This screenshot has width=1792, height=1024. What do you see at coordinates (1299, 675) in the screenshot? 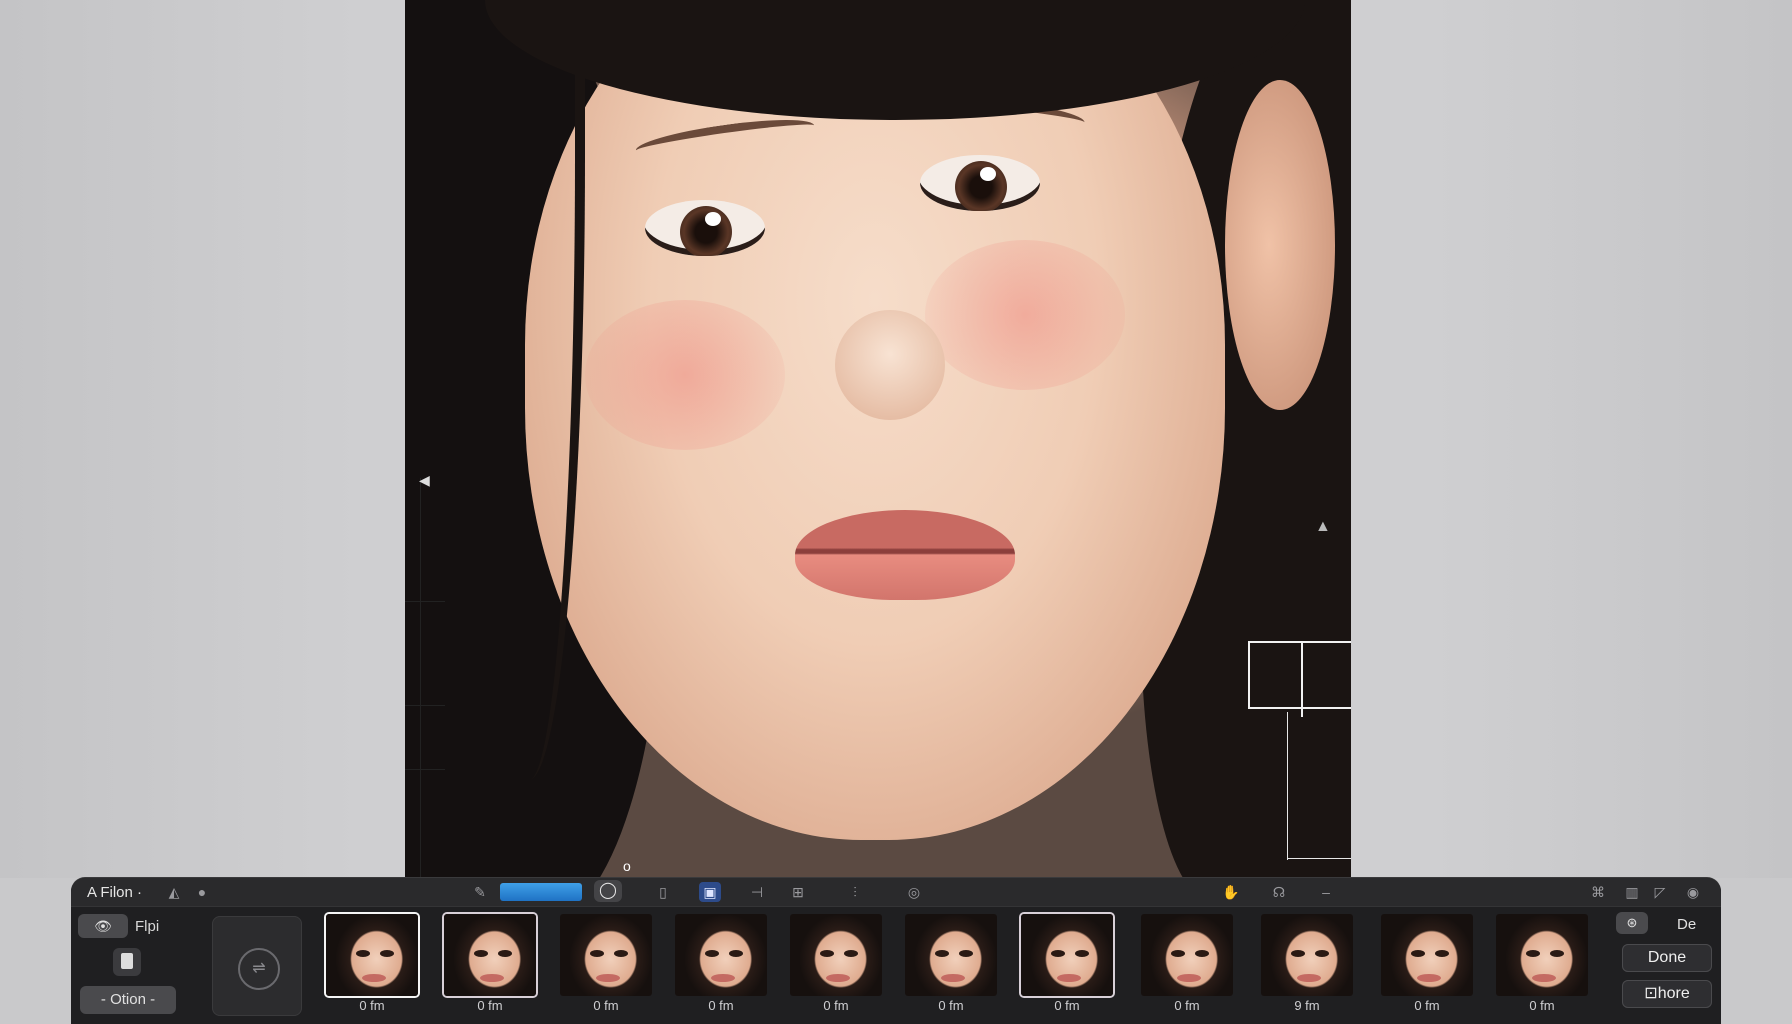
I see `crop-handle` at bounding box center [1299, 675].